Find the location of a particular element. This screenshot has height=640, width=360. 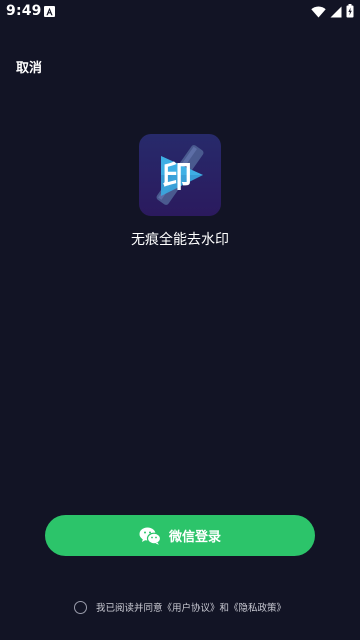

agreement-checkbox is located at coordinates (80, 607).